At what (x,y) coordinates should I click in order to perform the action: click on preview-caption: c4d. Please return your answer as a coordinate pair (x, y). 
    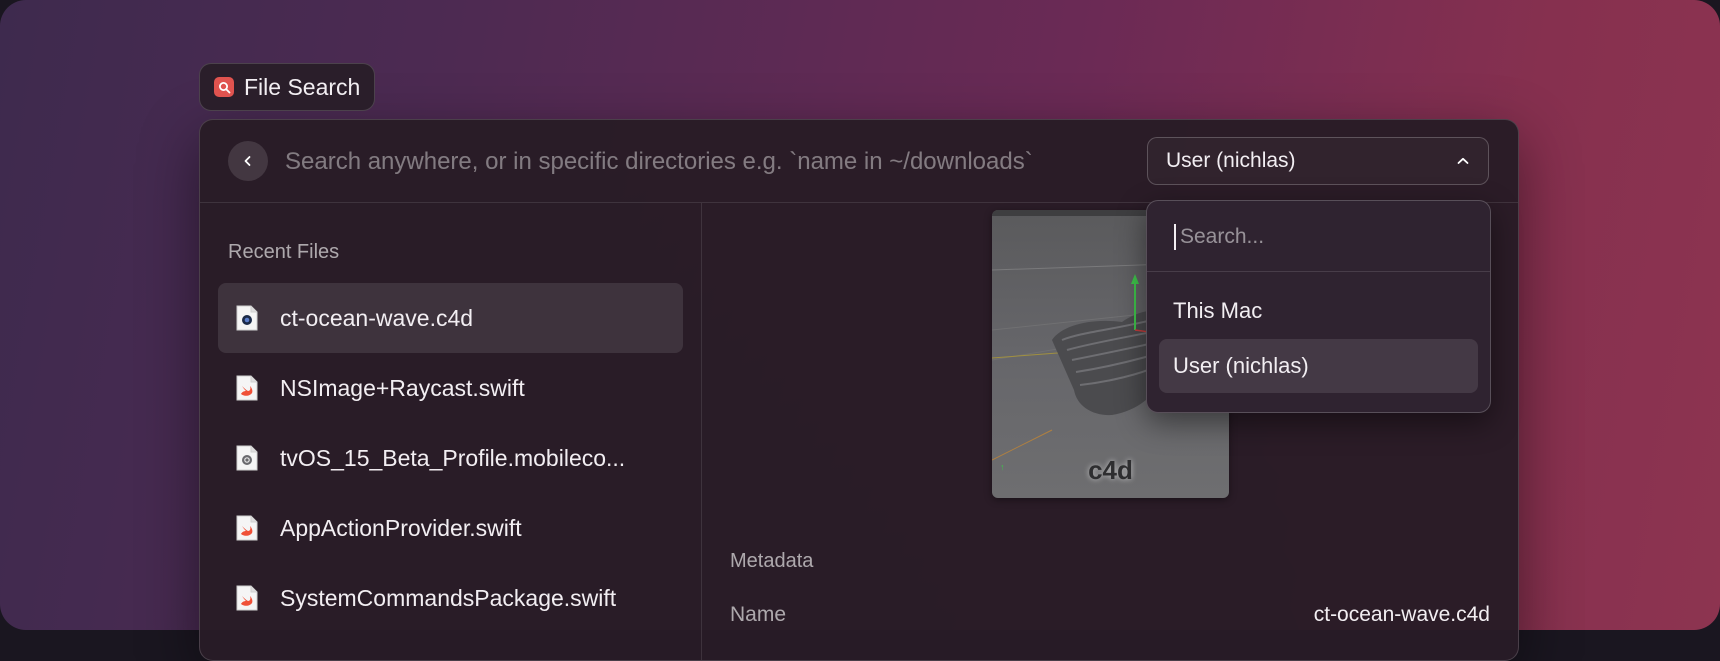
    Looking at the image, I should click on (1110, 470).